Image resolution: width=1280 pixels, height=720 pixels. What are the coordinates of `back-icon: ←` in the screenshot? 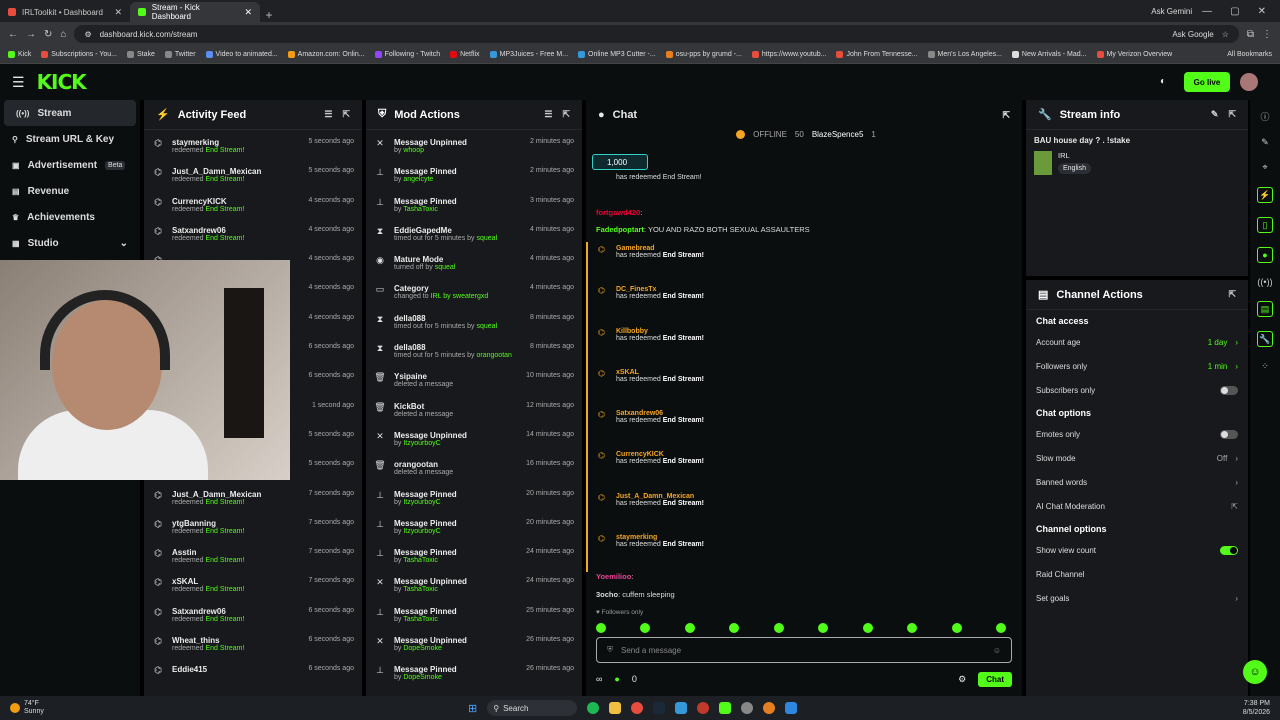 It's located at (13, 34).